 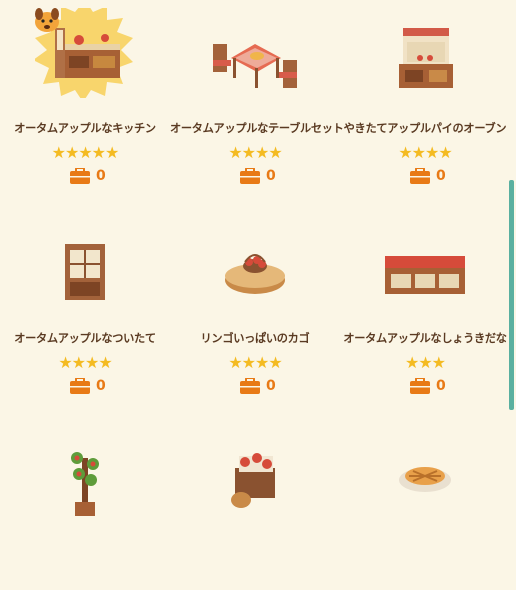 I want to click on item-apple-crates, so click(x=255, y=505).